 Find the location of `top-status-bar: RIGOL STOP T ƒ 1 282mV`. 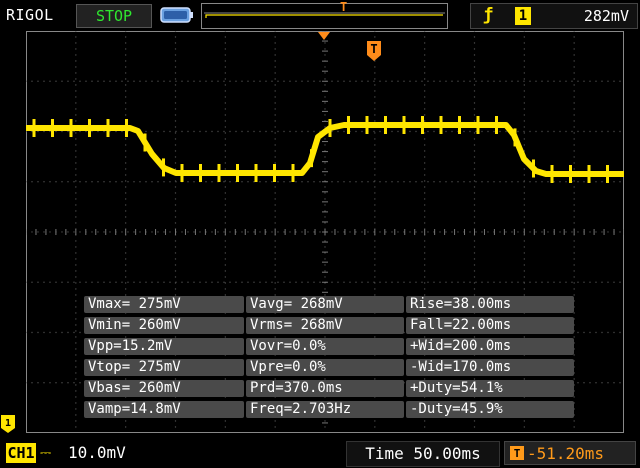

top-status-bar: RIGOL STOP T ƒ 1 282mV is located at coordinates (320, 15).